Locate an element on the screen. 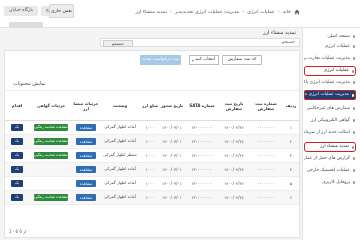 The image size is (360, 240). currency-amount: ۱۰۰۰ is located at coordinates (150, 127).